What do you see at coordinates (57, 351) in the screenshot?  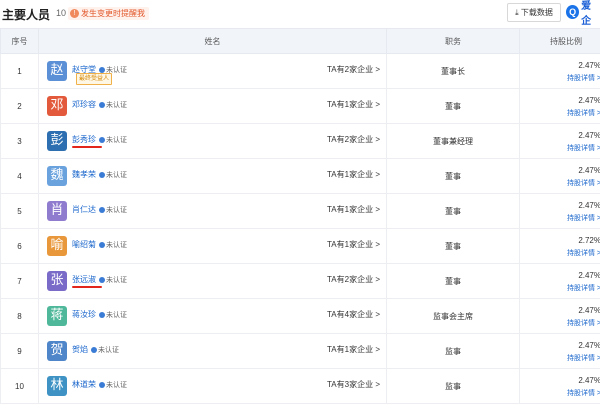 I see `avatar: 贺` at bounding box center [57, 351].